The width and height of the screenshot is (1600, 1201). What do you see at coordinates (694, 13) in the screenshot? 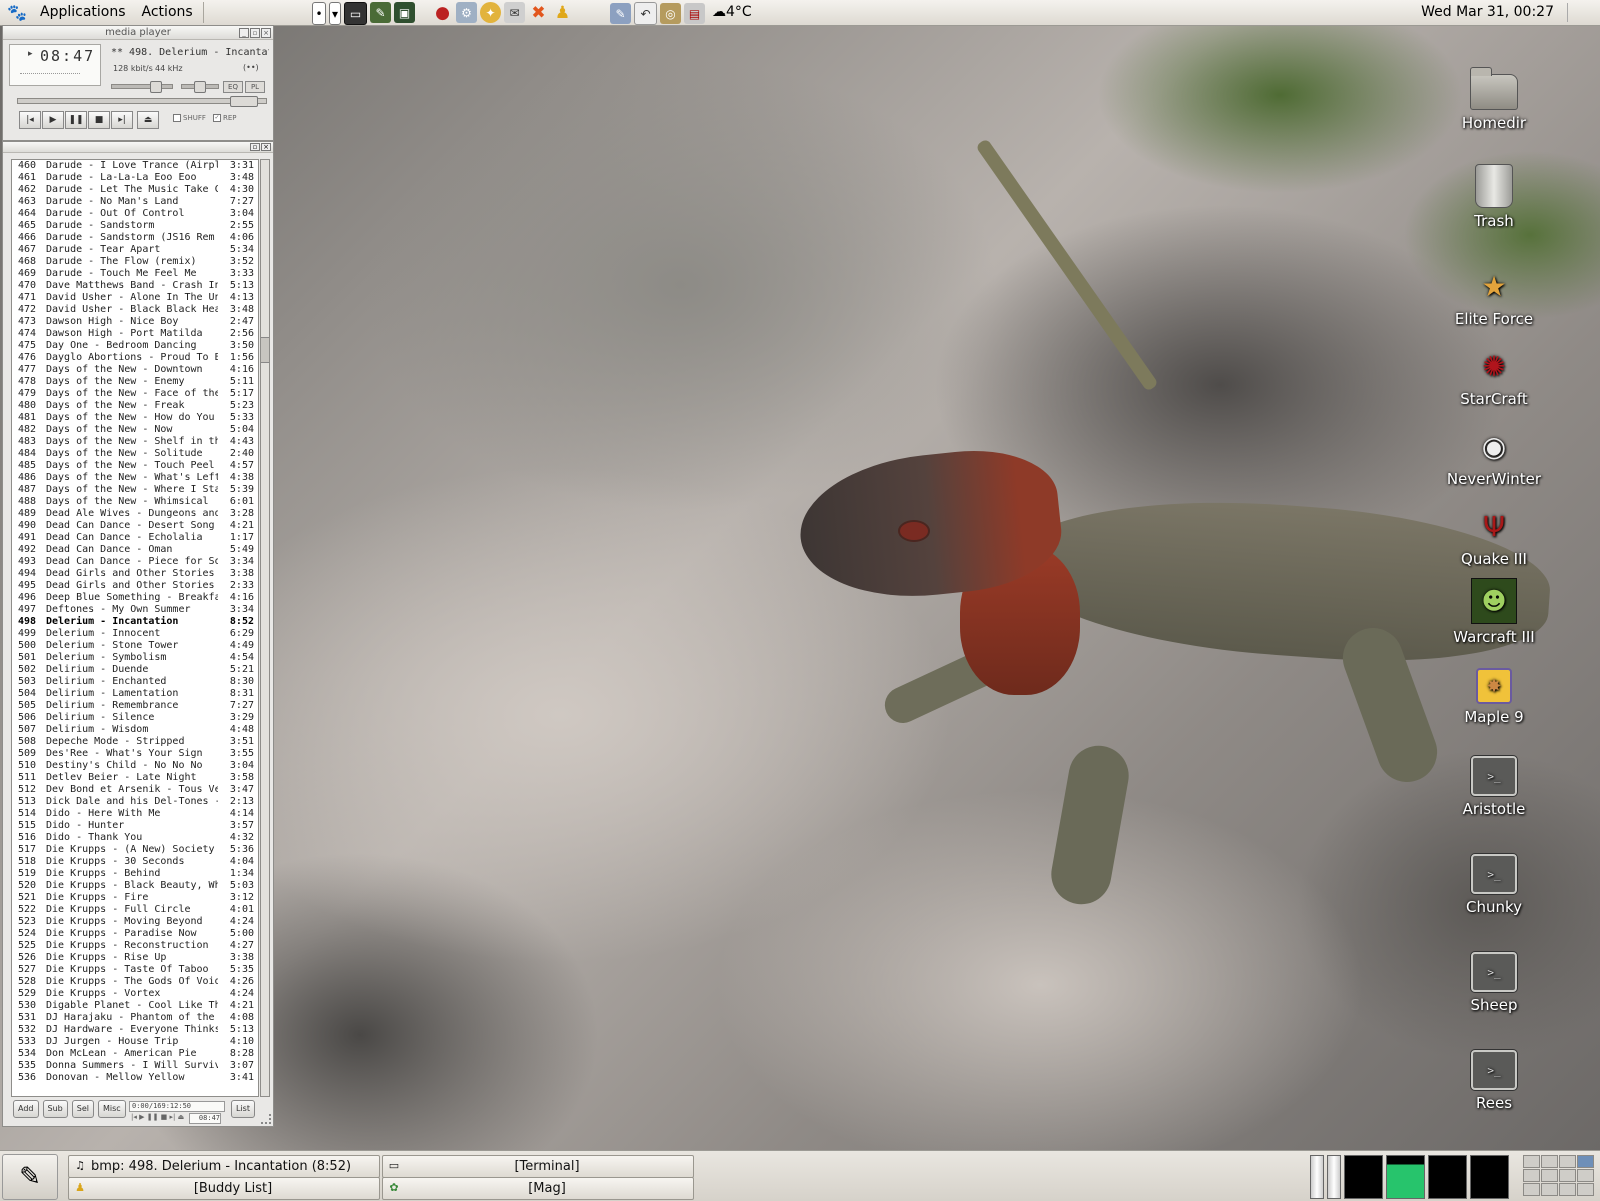
I see `tray-calendar-icon: ▤` at bounding box center [694, 13].